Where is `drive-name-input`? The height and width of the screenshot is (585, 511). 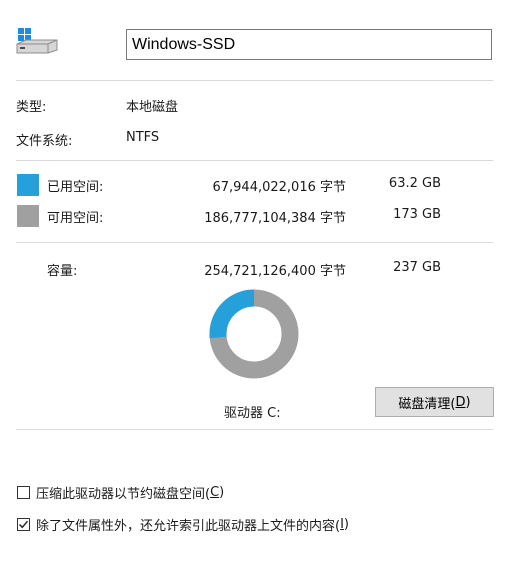
drive-name-input is located at coordinates (309, 44).